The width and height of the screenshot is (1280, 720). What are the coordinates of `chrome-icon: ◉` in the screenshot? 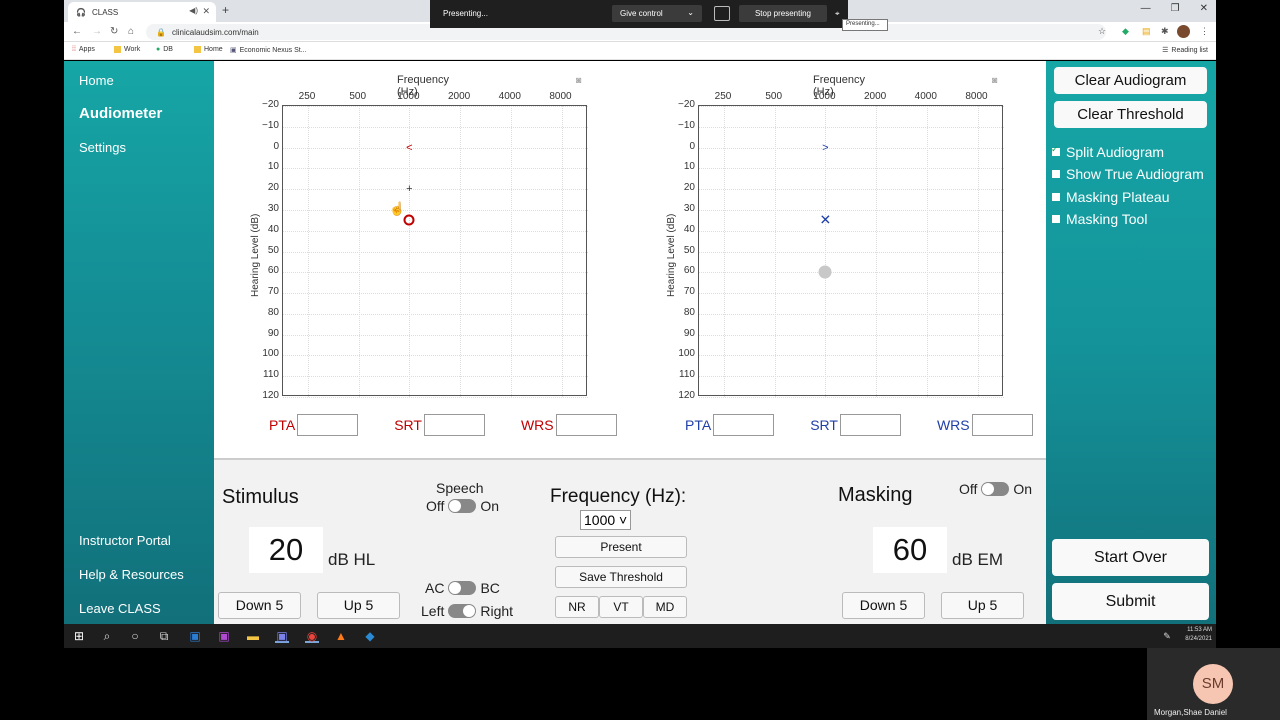 It's located at (312, 636).